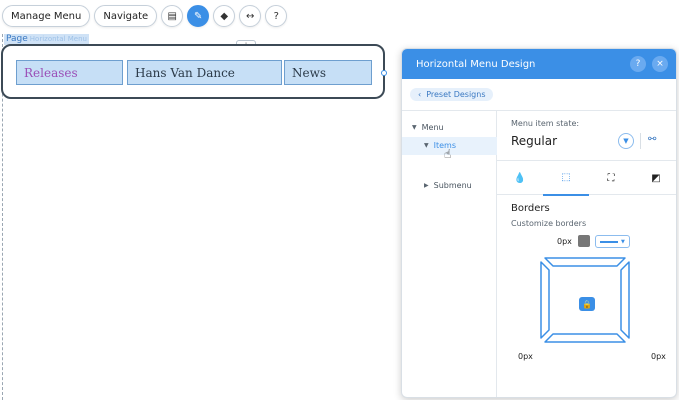 The height and width of the screenshot is (400, 679). I want to click on manage-menu-button: Manage Menu, so click(46, 16).